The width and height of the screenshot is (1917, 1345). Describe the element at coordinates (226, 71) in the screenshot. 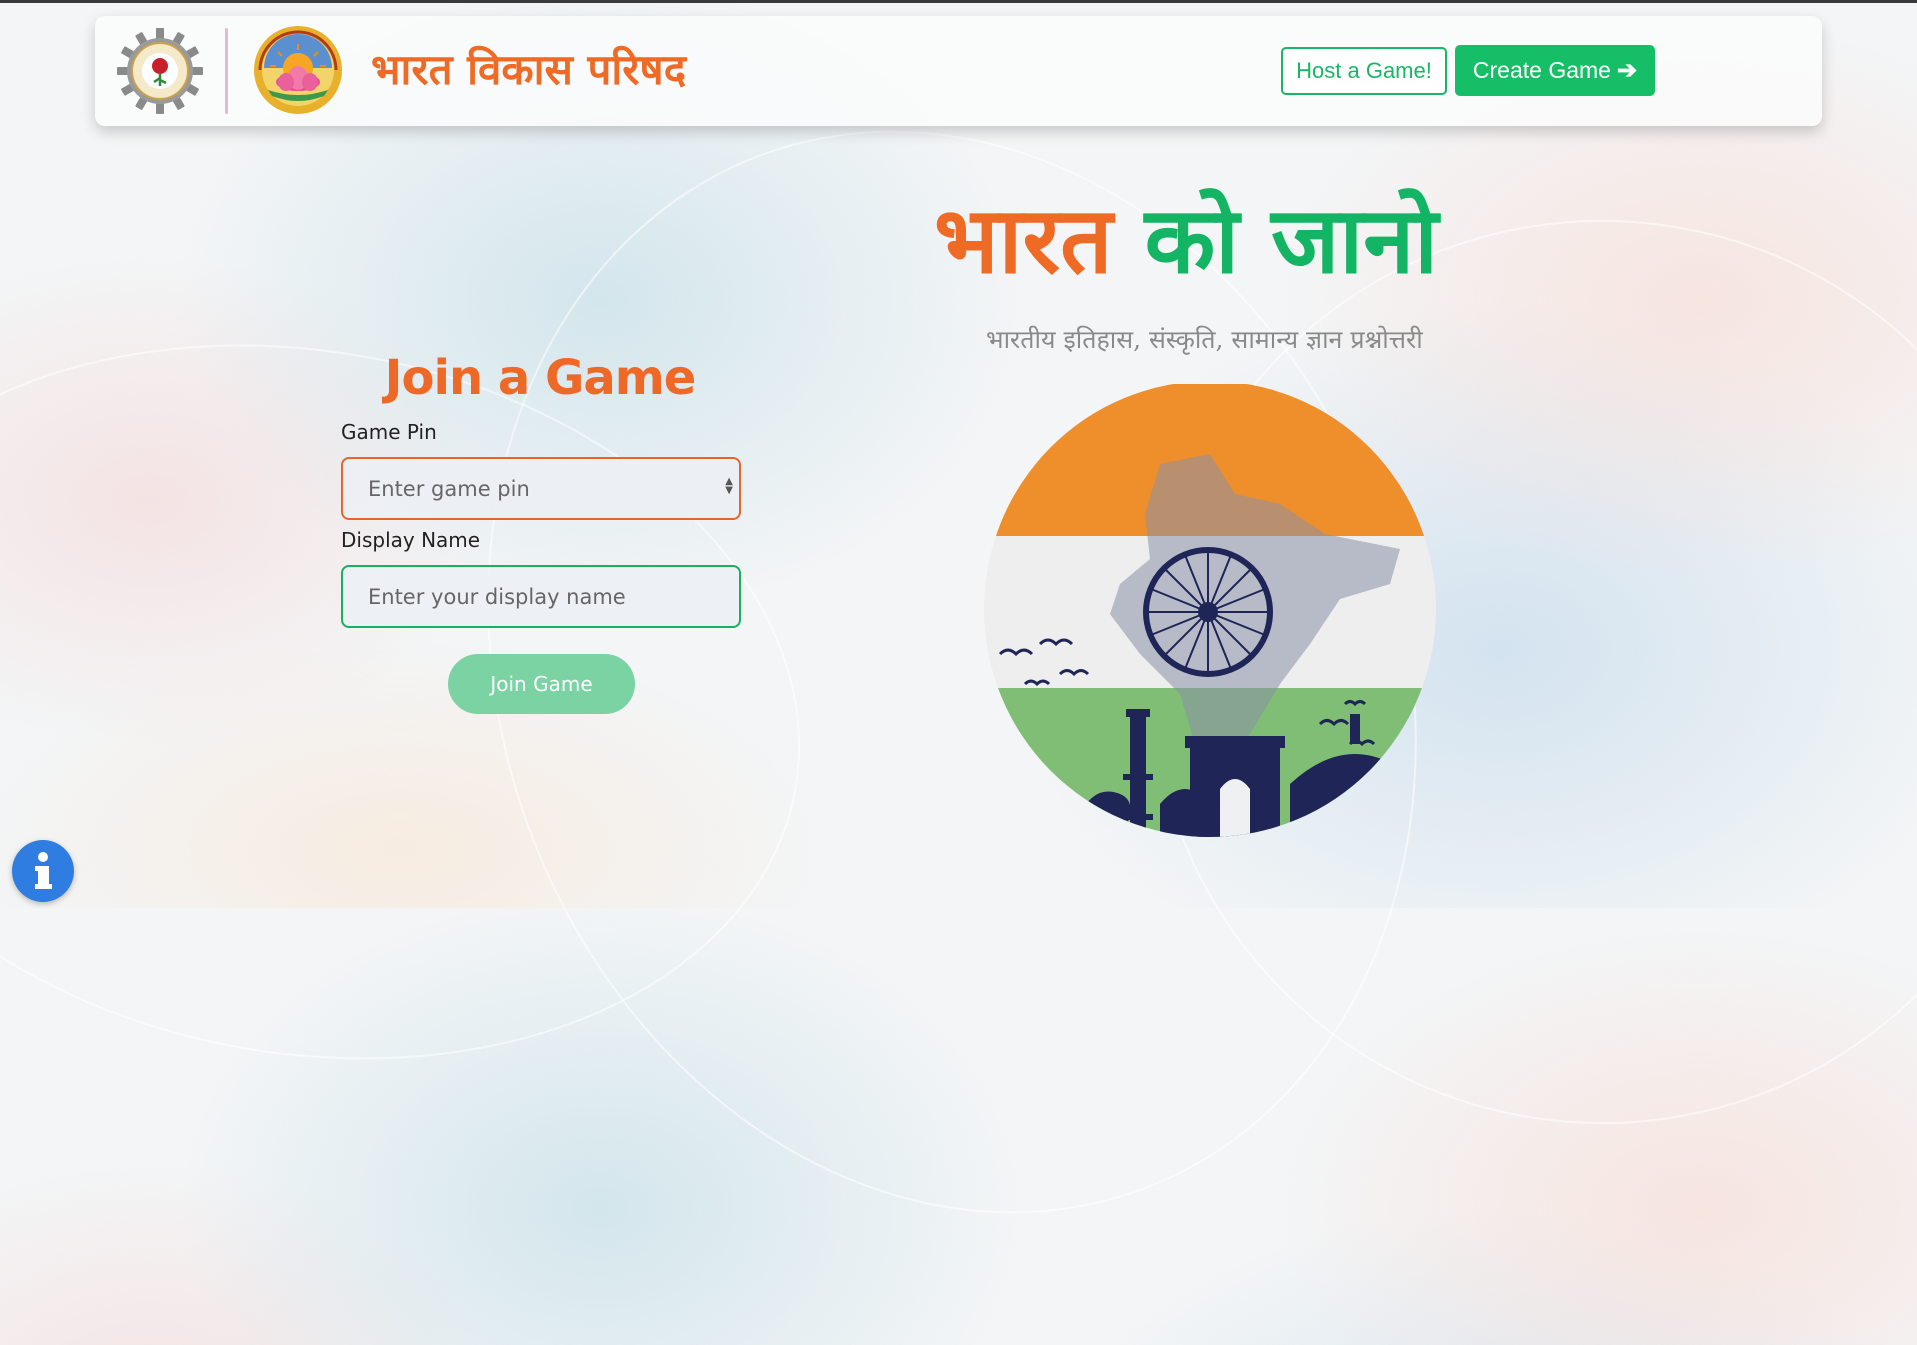

I see `logo-divider` at that location.